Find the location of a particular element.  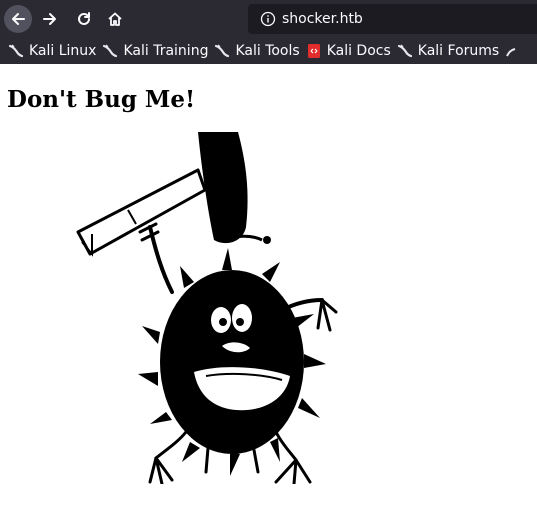

browser-toolbar: shocker.htb is located at coordinates (268, 19).